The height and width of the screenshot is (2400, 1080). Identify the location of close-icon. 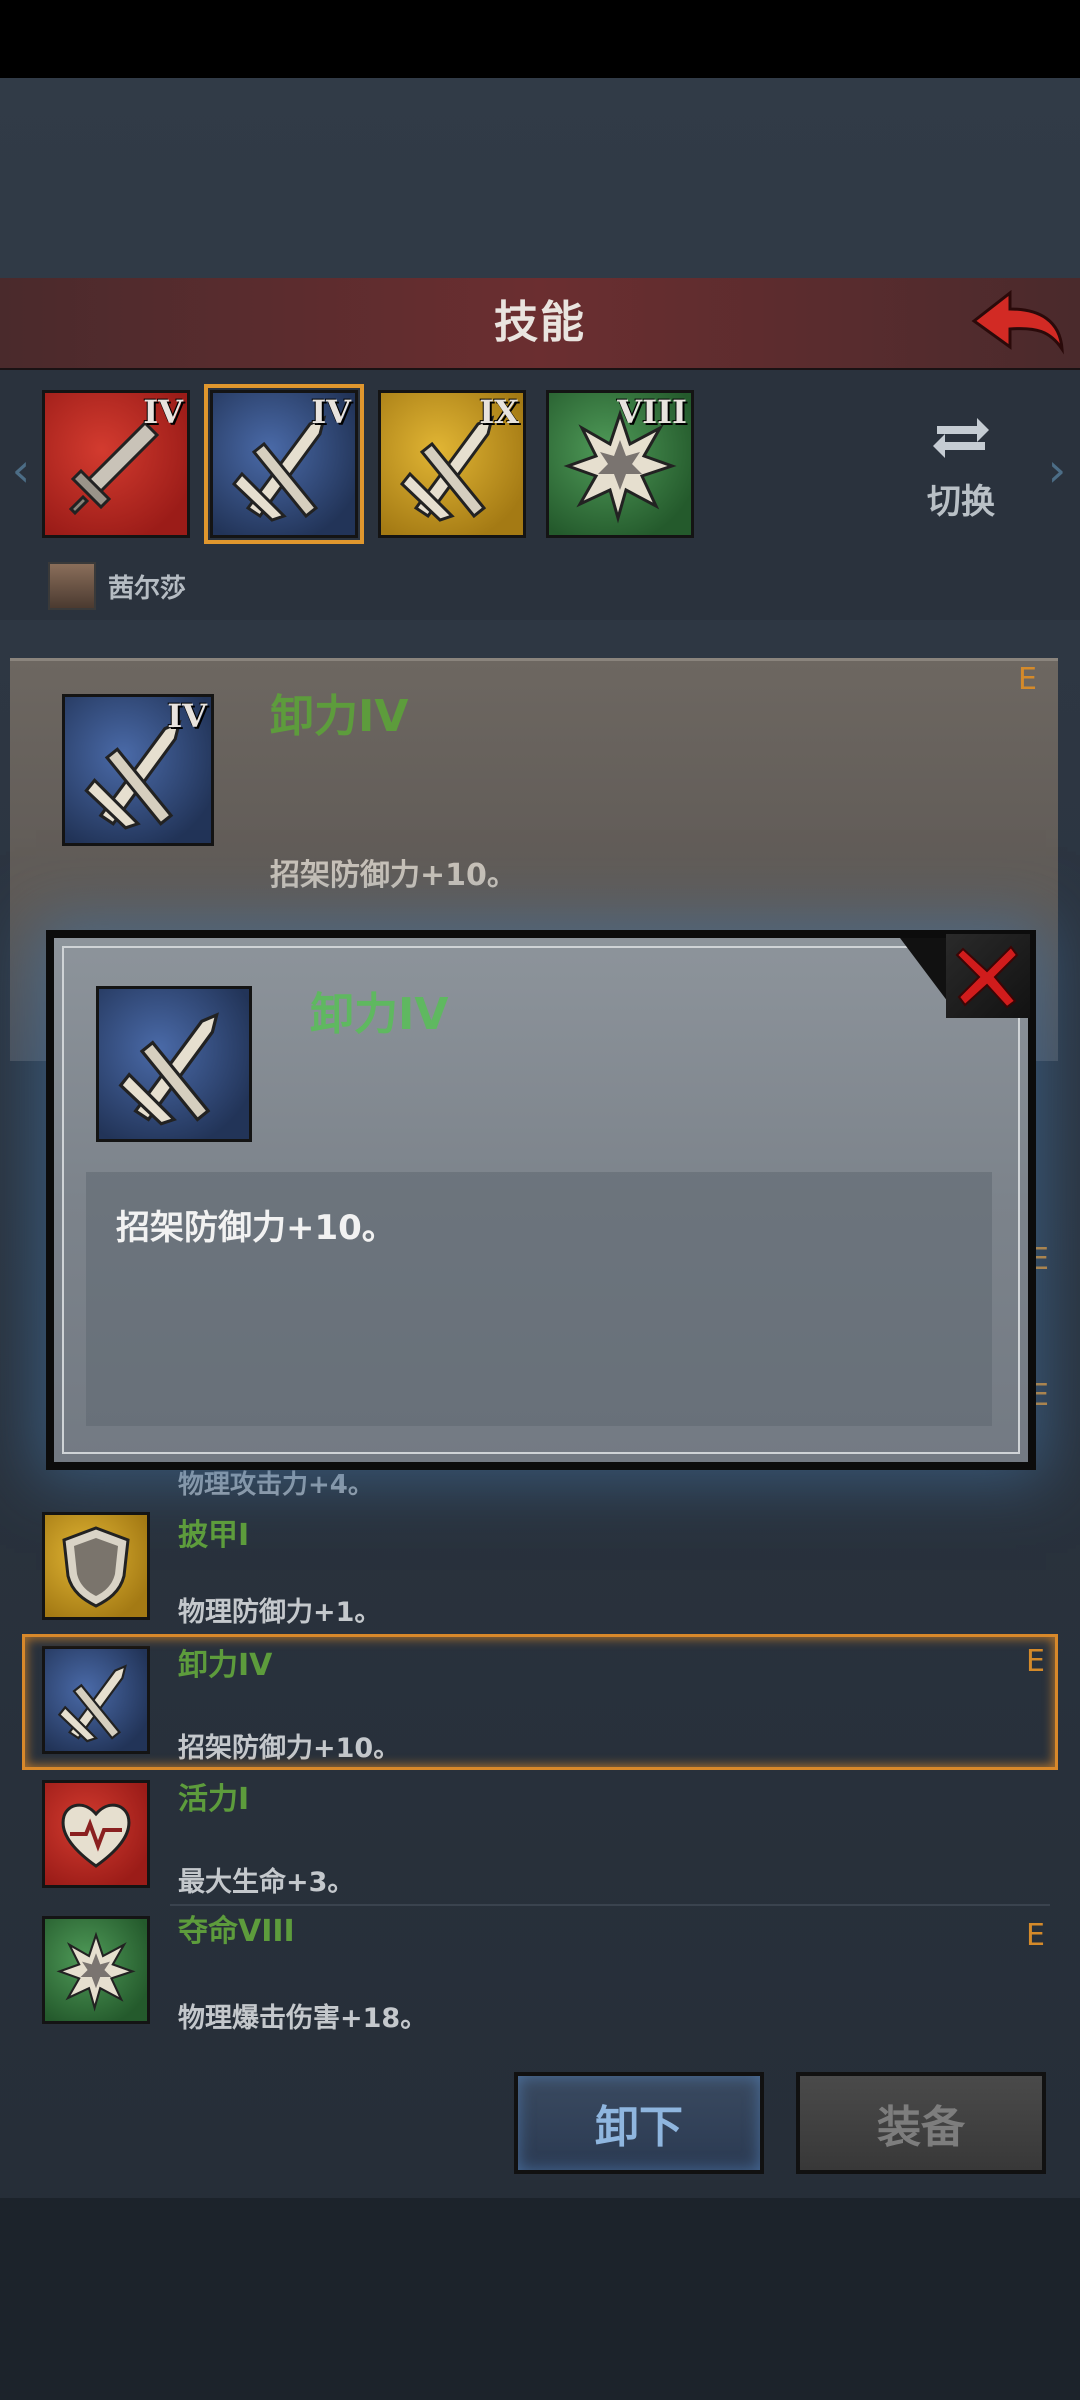
(987, 977).